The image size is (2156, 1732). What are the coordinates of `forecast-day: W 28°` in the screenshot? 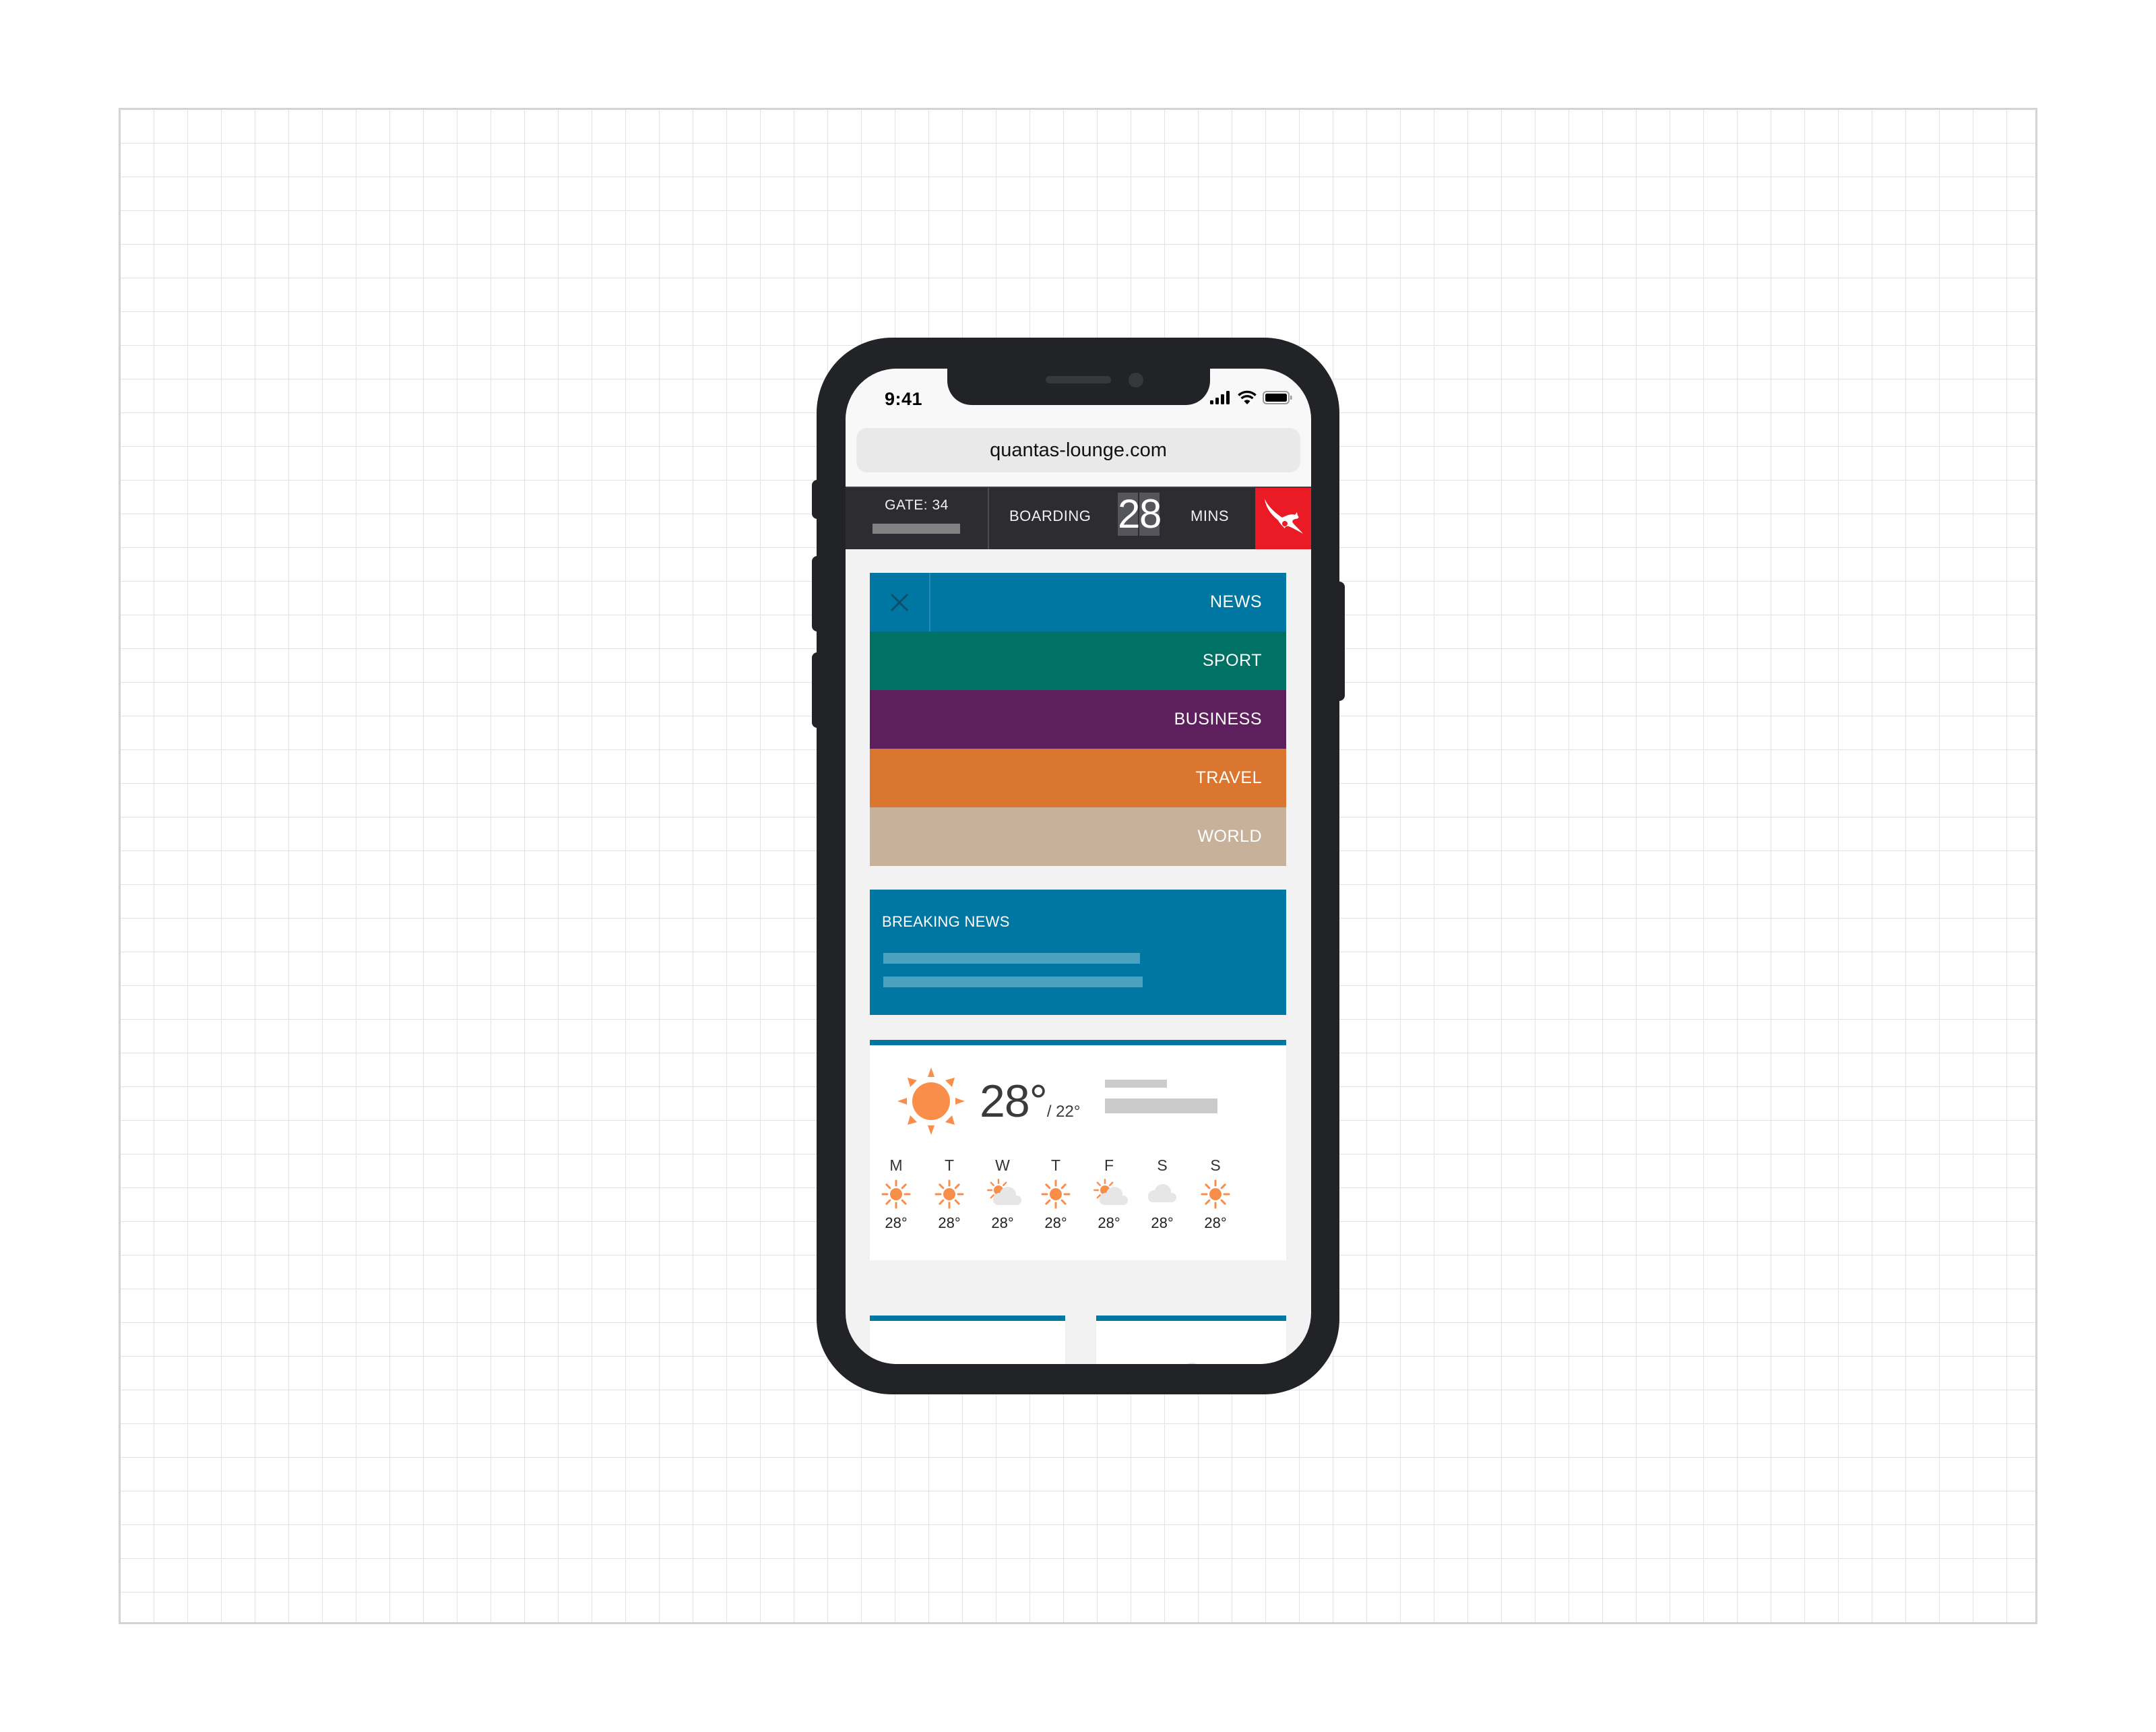 It's located at (1002, 1194).